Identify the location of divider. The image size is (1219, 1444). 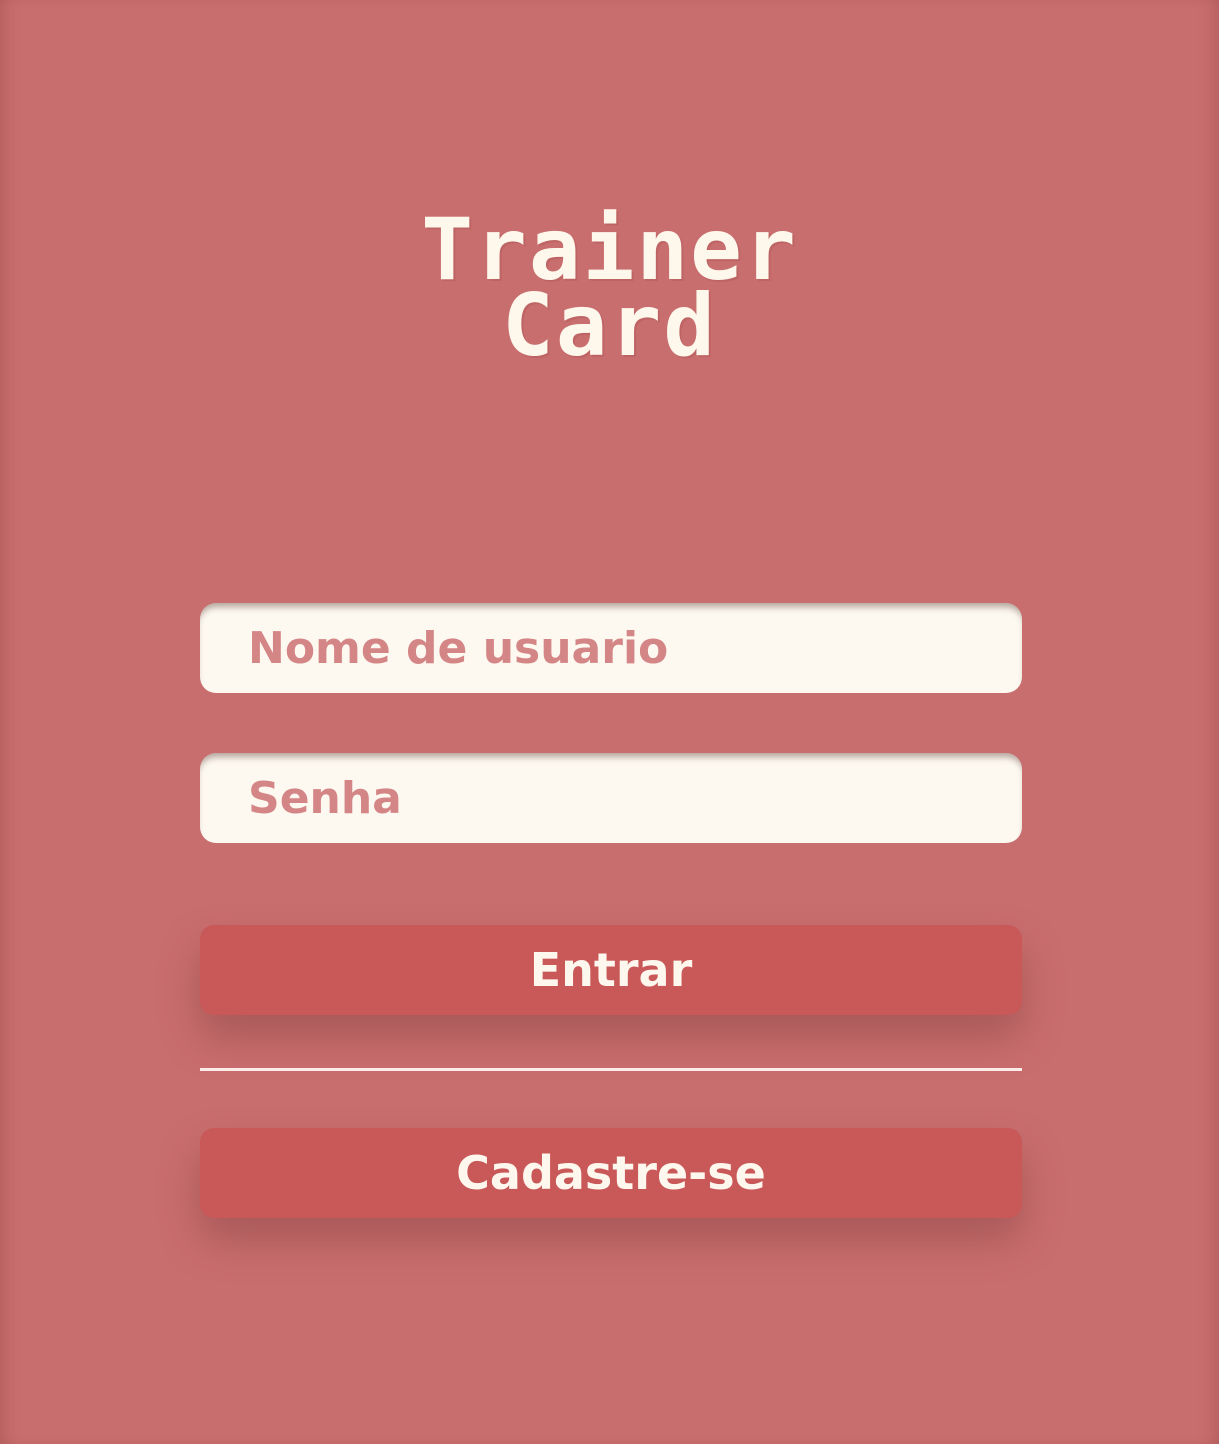
(611, 1069).